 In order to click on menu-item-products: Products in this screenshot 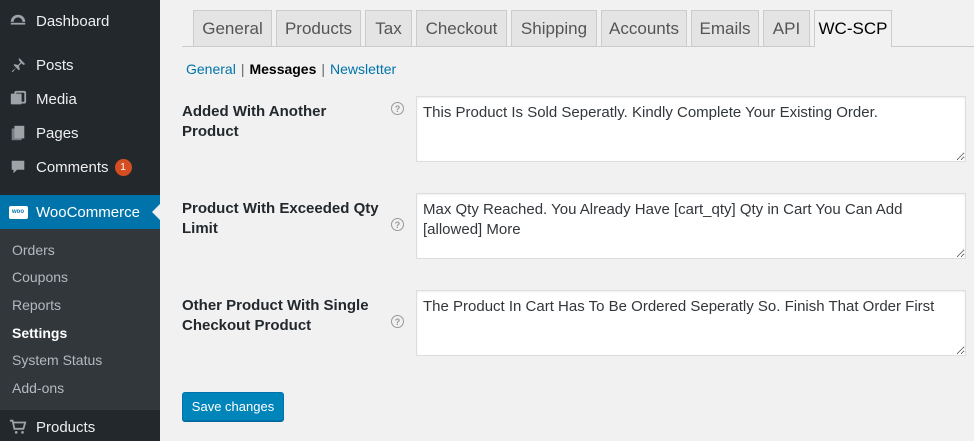, I will do `click(80, 425)`.